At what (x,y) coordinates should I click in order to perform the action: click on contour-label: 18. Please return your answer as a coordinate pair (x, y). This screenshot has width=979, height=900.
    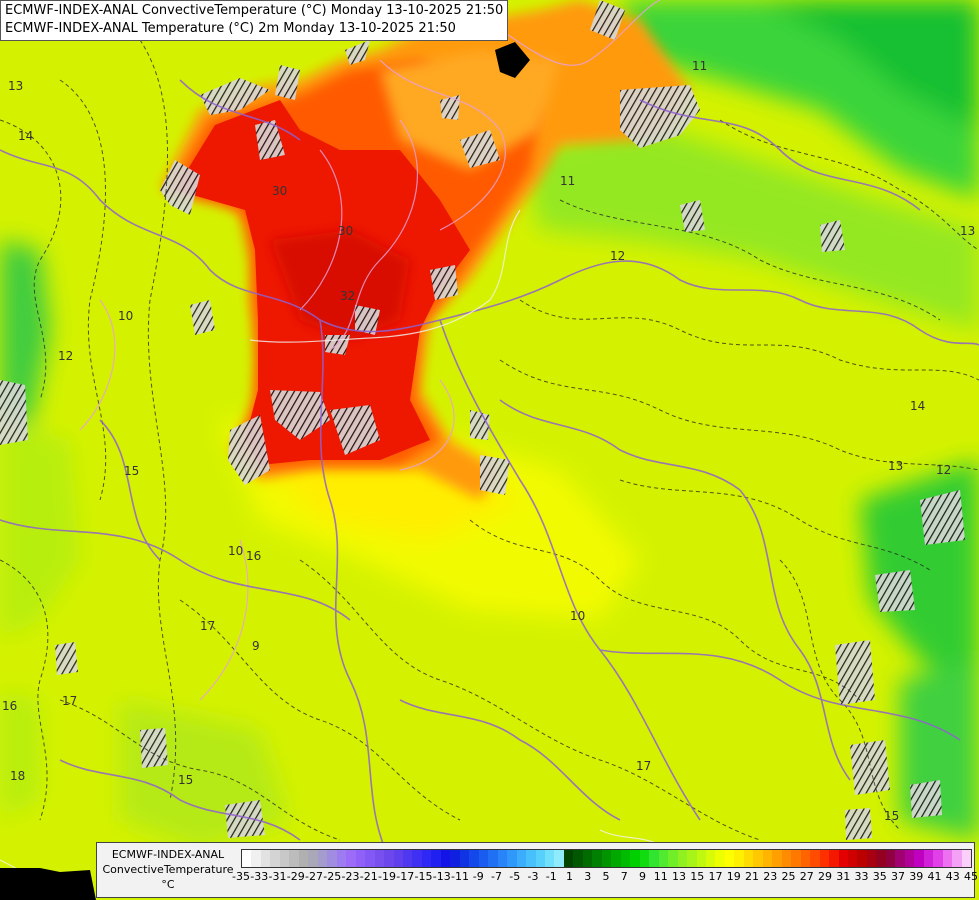
    Looking at the image, I should click on (17, 776).